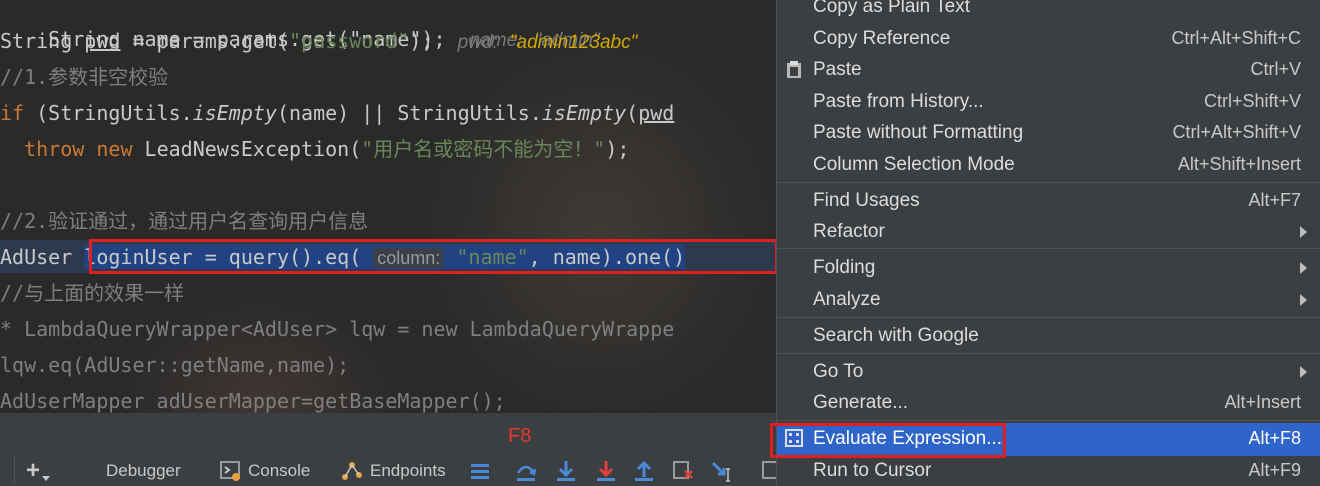 This screenshot has width=1320, height=486. I want to click on code-line-11: lqw.eq(AdUser::getName,name);, so click(174, 365).